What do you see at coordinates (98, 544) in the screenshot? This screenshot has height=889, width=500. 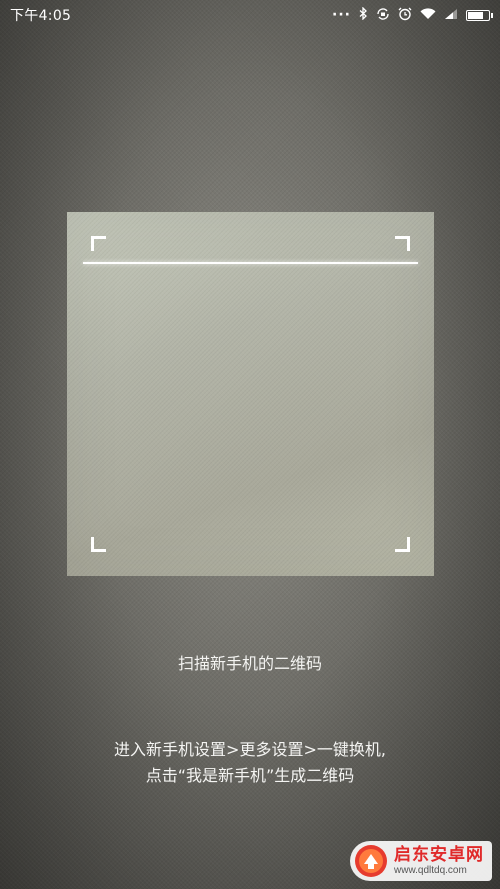 I see `scan-corner-bottom-left` at bounding box center [98, 544].